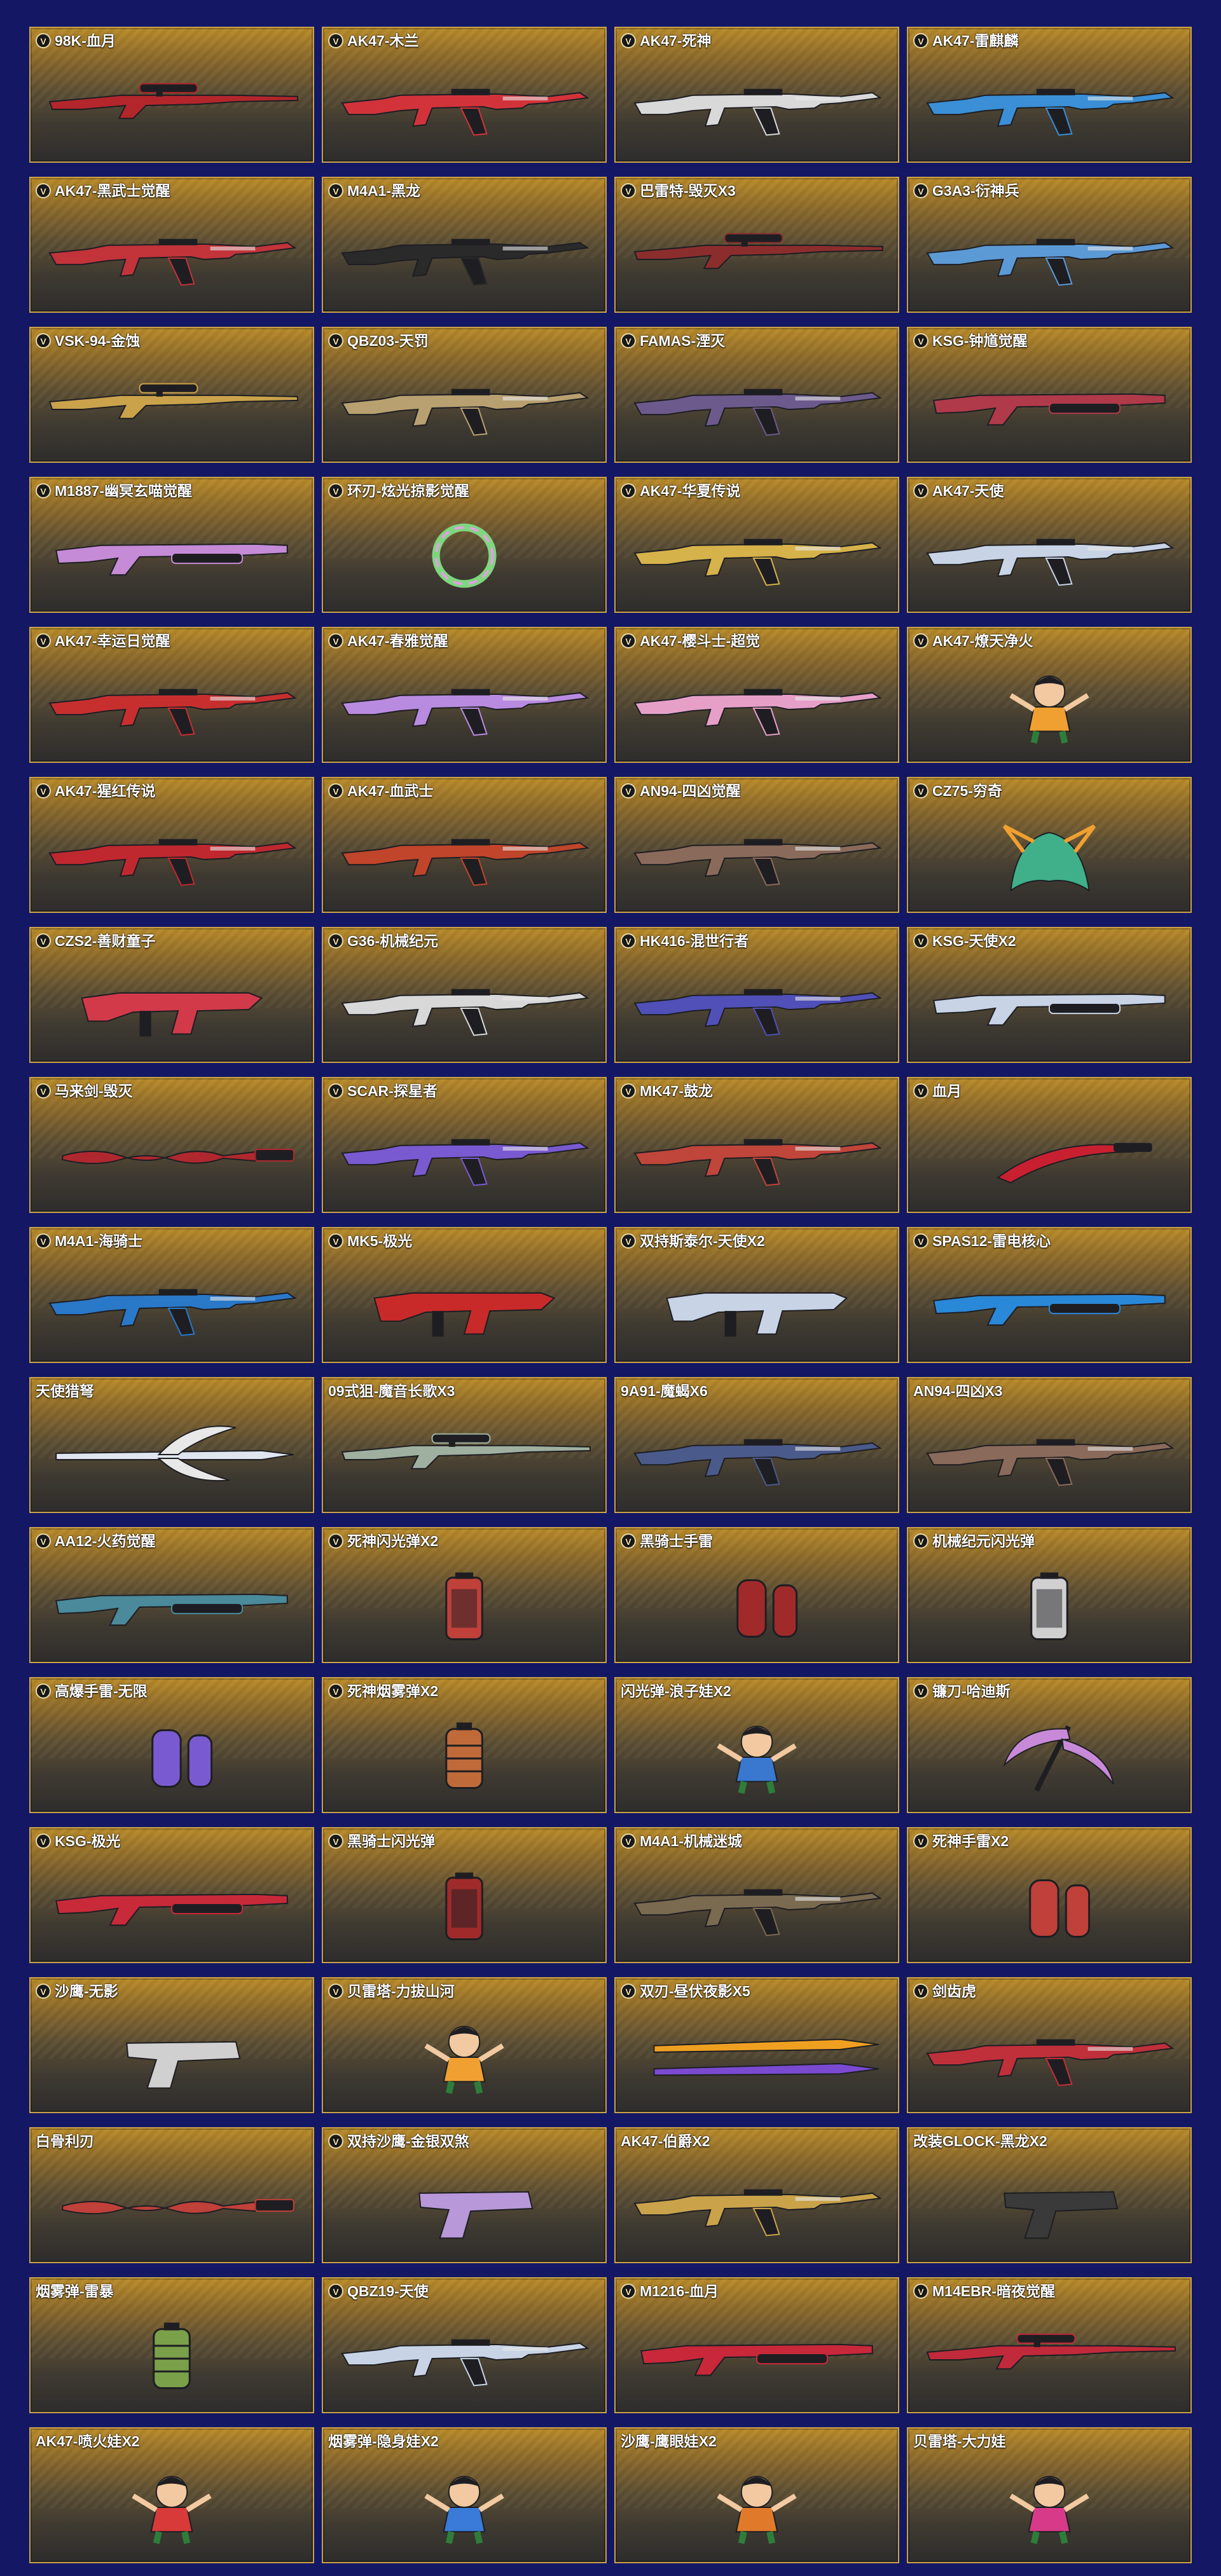  What do you see at coordinates (380, 1241) in the screenshot?
I see `item-name: MK5-极光` at bounding box center [380, 1241].